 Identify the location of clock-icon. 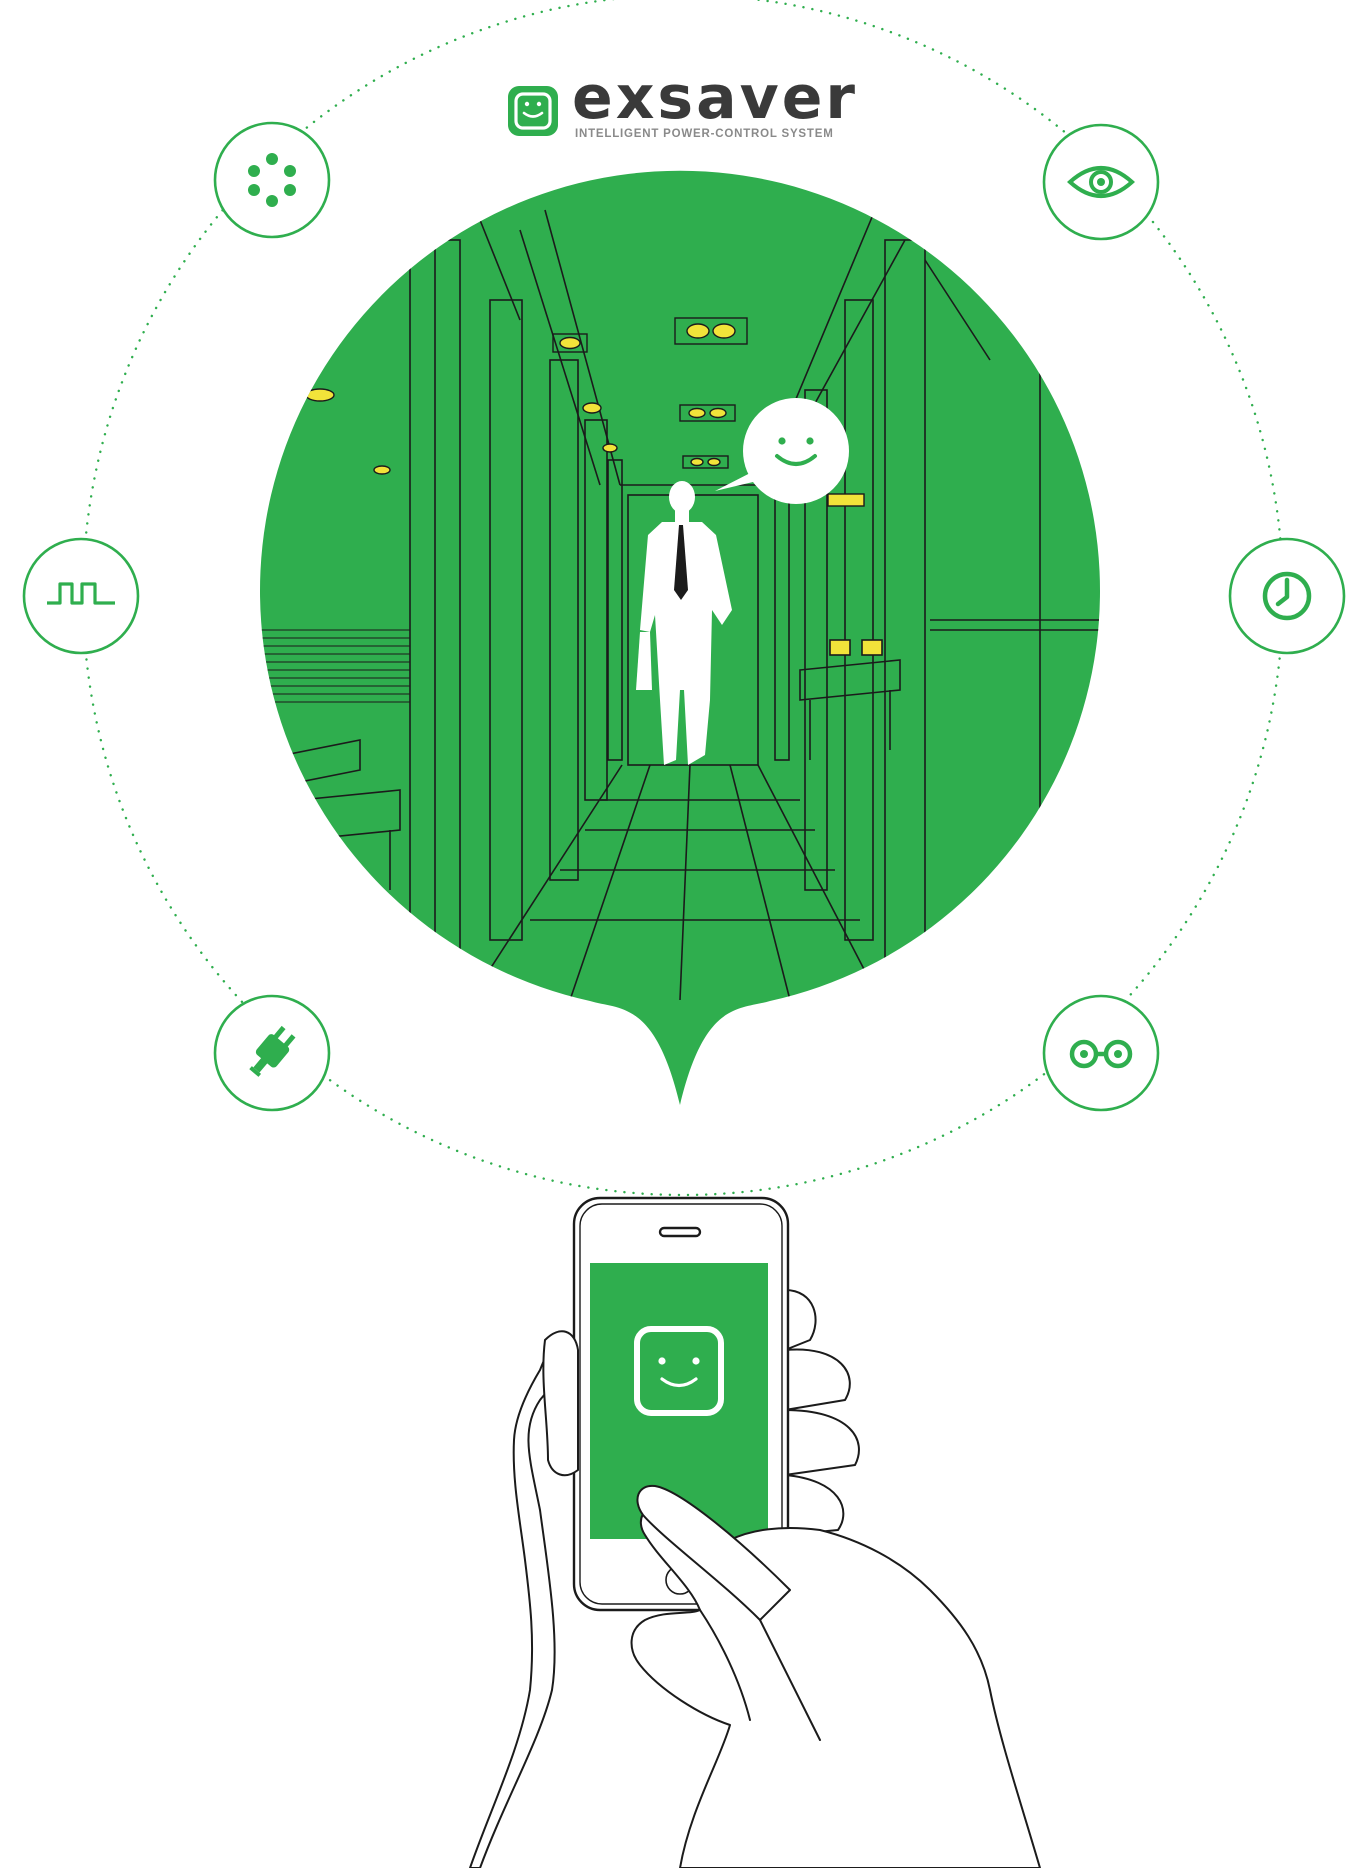
(1287, 596).